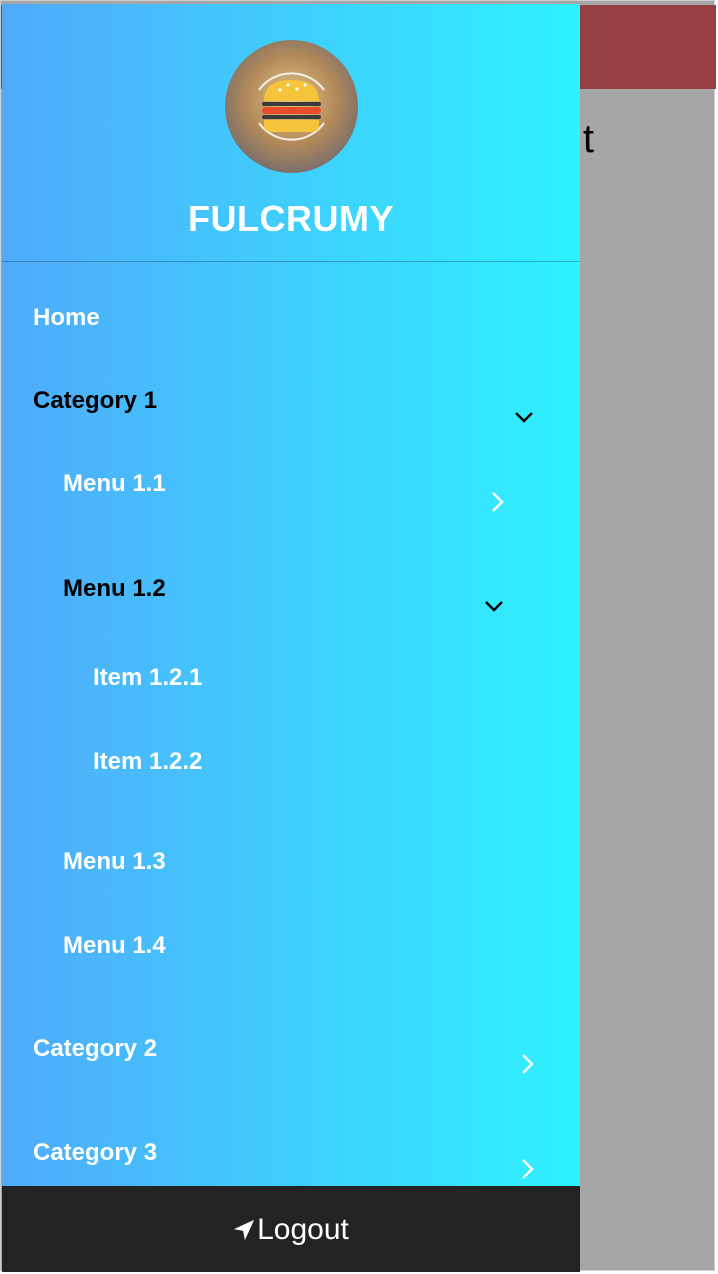 The height and width of the screenshot is (1274, 718). What do you see at coordinates (148, 761) in the screenshot?
I see `nav-item-label: Item 1.2.2` at bounding box center [148, 761].